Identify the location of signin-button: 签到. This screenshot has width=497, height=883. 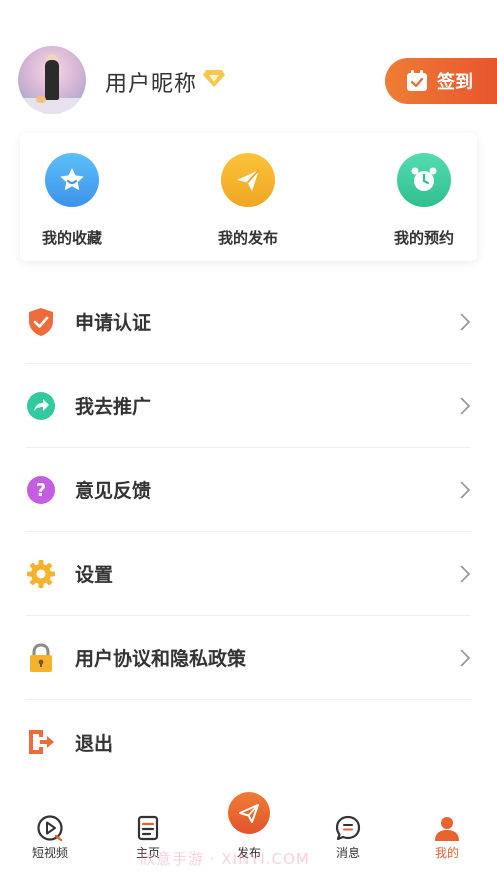
(441, 81).